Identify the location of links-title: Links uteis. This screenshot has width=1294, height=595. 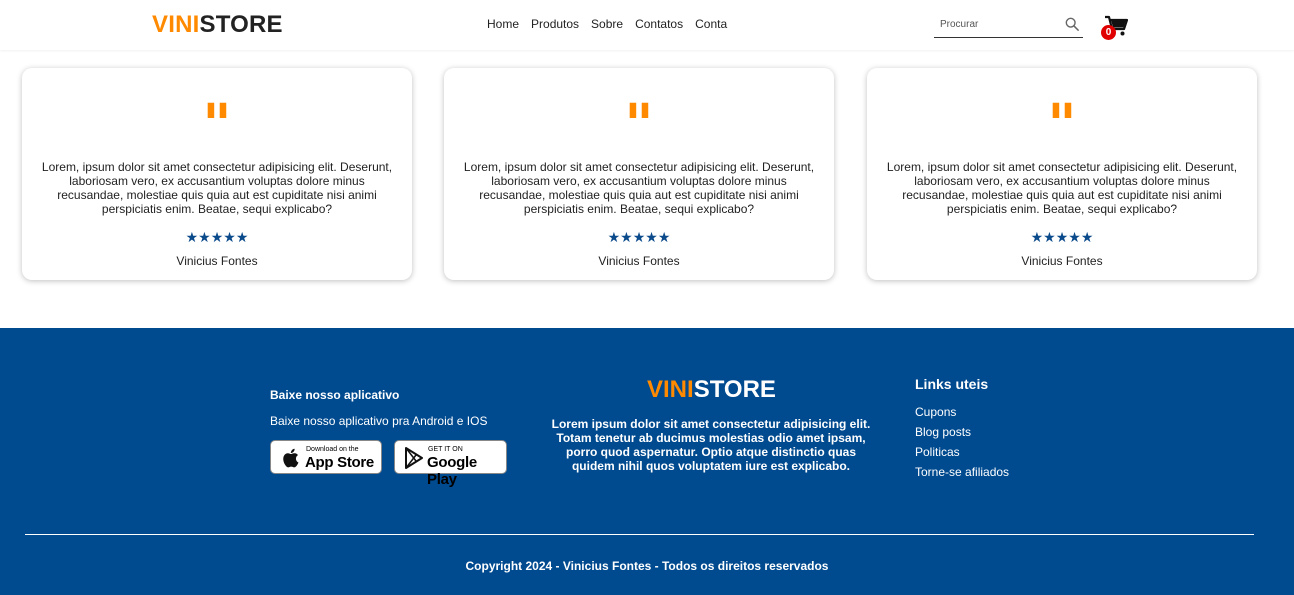
(952, 384).